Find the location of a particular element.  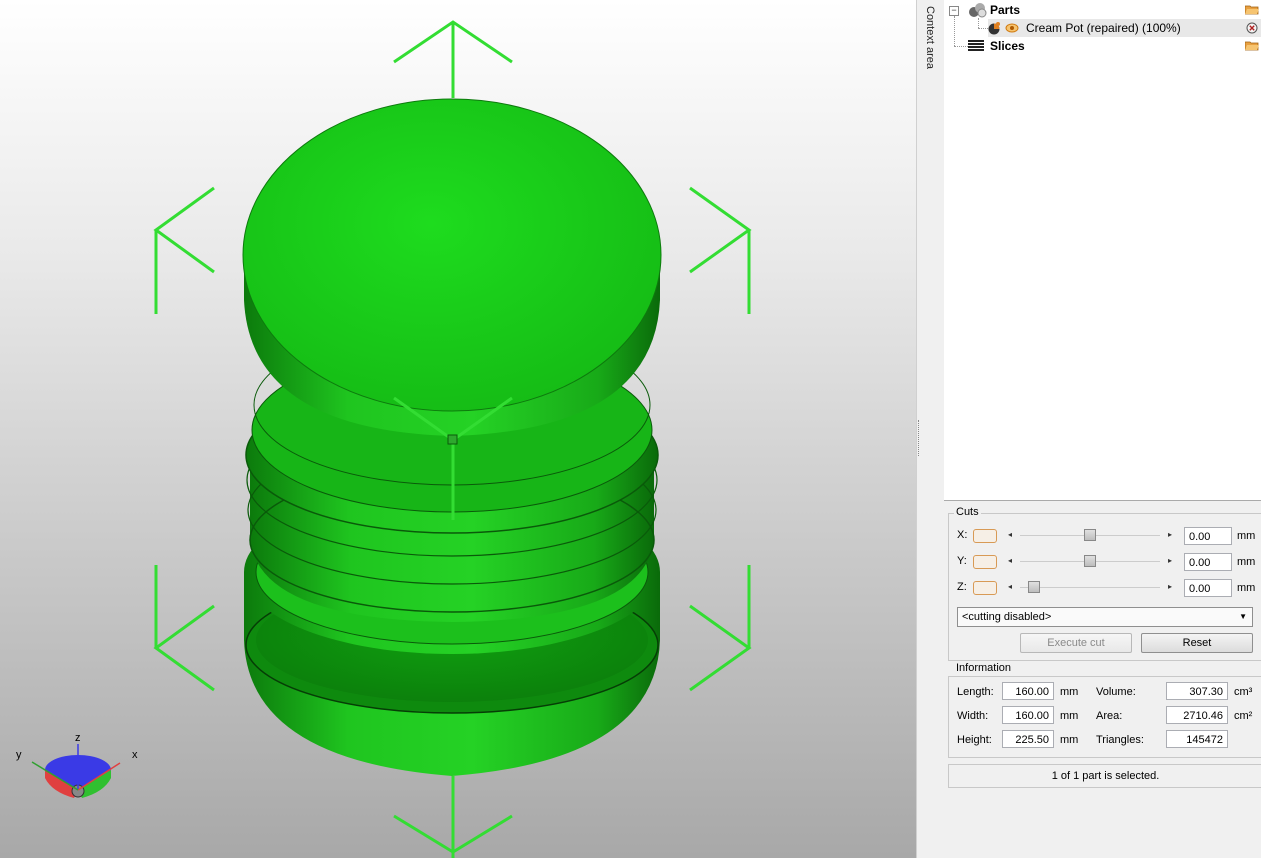

parts-icon is located at coordinates (978, 10).